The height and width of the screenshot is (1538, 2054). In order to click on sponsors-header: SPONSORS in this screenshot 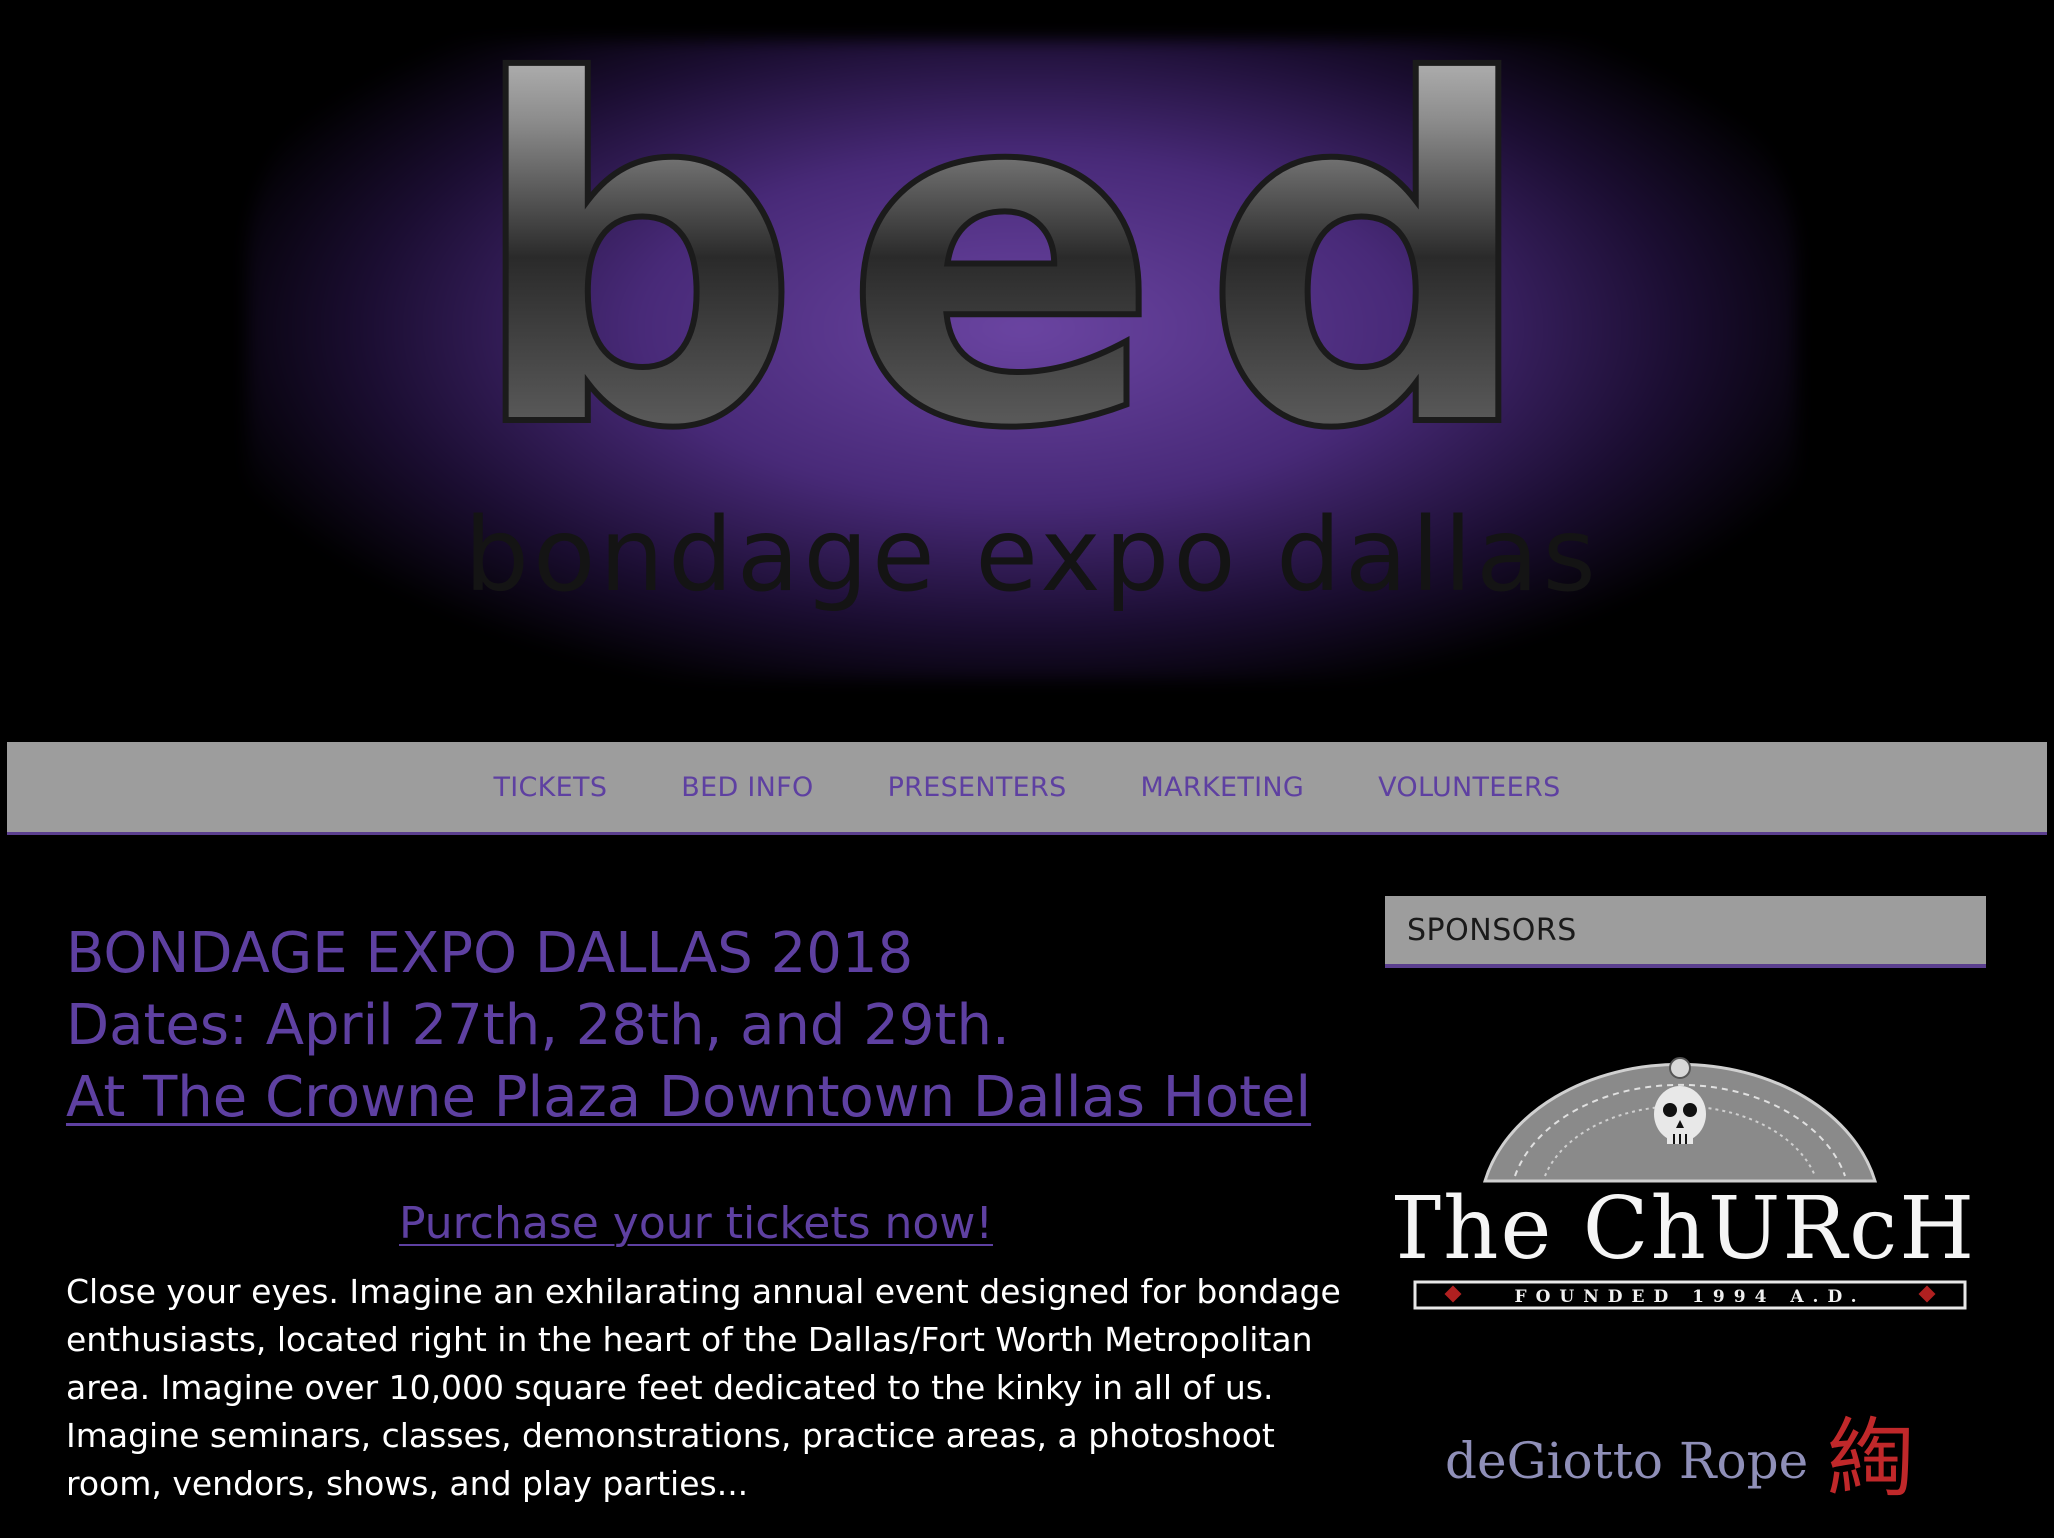, I will do `click(1685, 932)`.